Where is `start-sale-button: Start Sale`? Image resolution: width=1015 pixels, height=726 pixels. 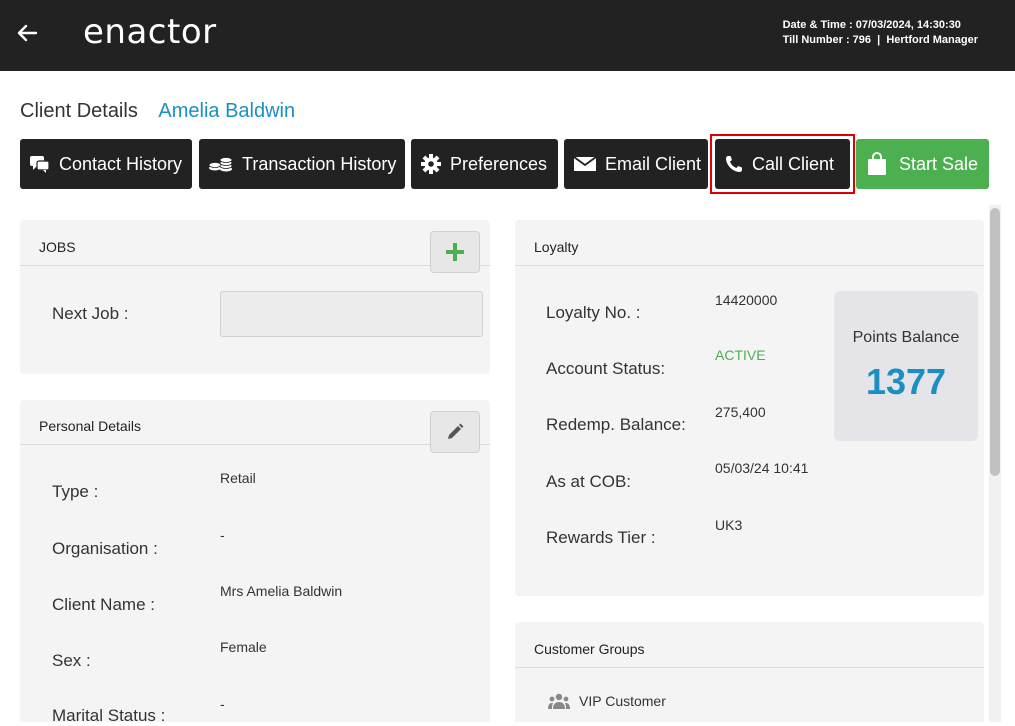 start-sale-button: Start Sale is located at coordinates (922, 164).